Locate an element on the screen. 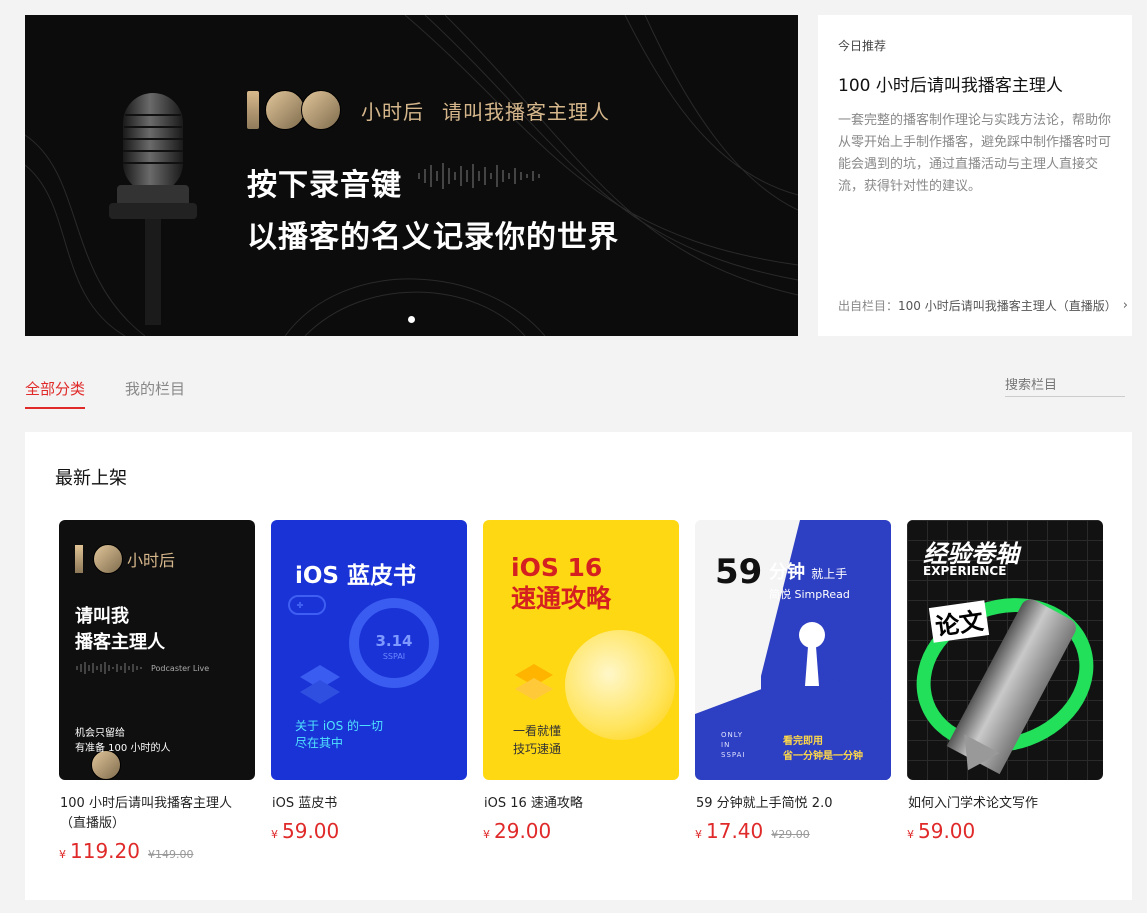 The height and width of the screenshot is (913, 1147). microphone-icon is located at coordinates (153, 209).